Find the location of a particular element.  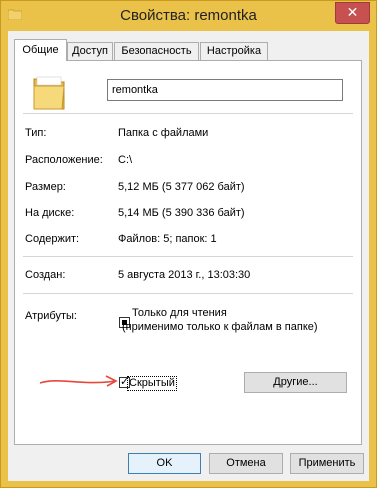

tab-general: Общие is located at coordinates (40, 50).